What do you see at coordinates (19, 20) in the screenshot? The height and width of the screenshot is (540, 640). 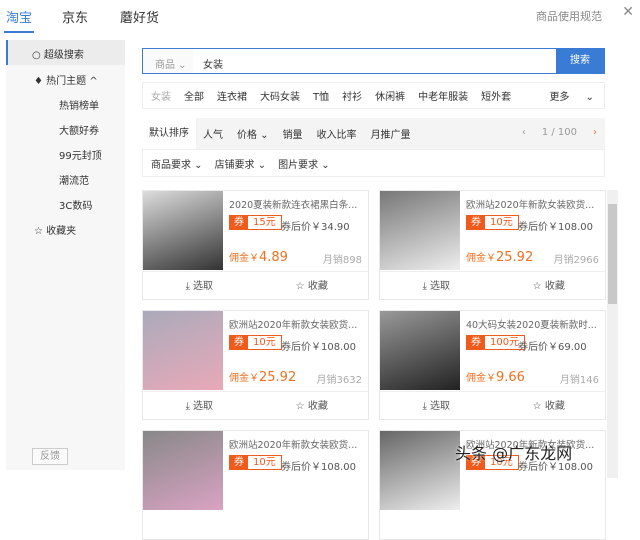 I see `tab-taobao: 淘宝` at bounding box center [19, 20].